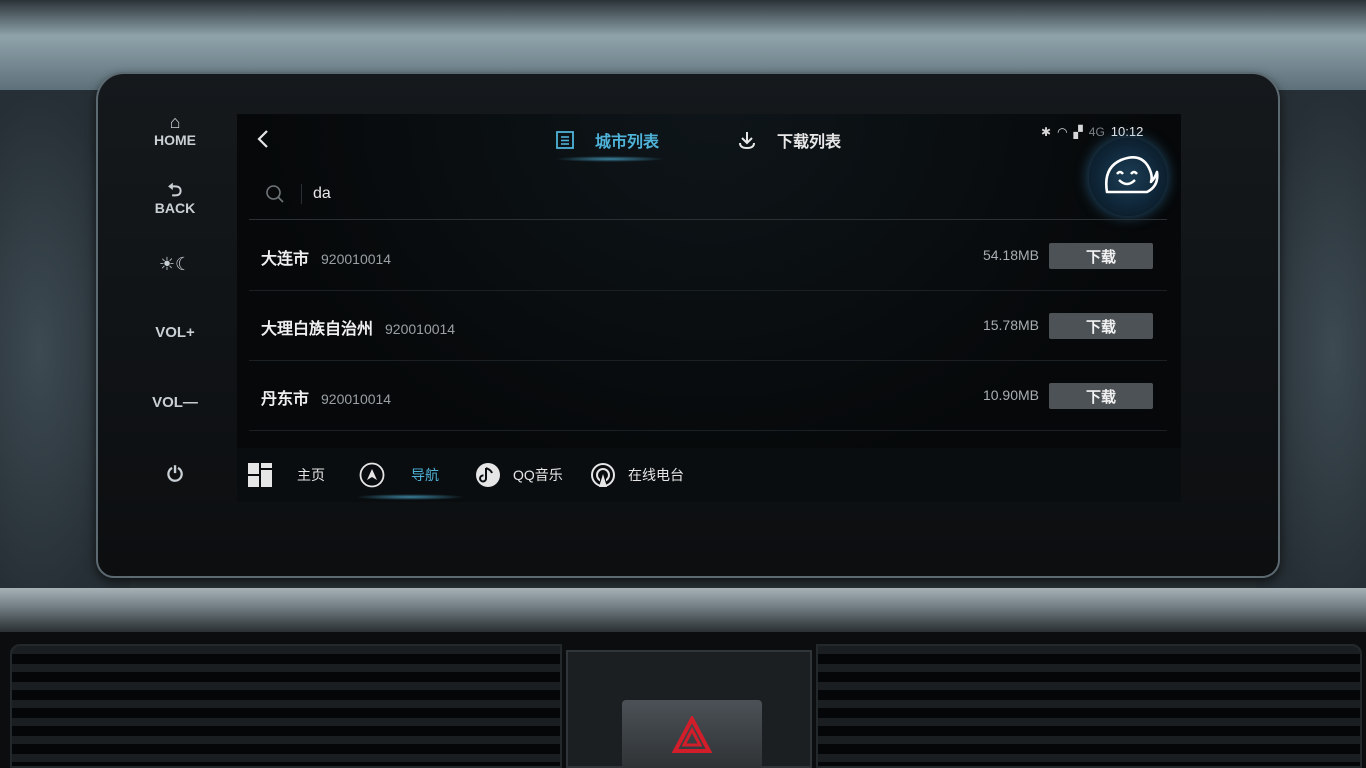 The height and width of the screenshot is (768, 1366). Describe the element at coordinates (613, 194) in the screenshot. I see `search-input` at that location.